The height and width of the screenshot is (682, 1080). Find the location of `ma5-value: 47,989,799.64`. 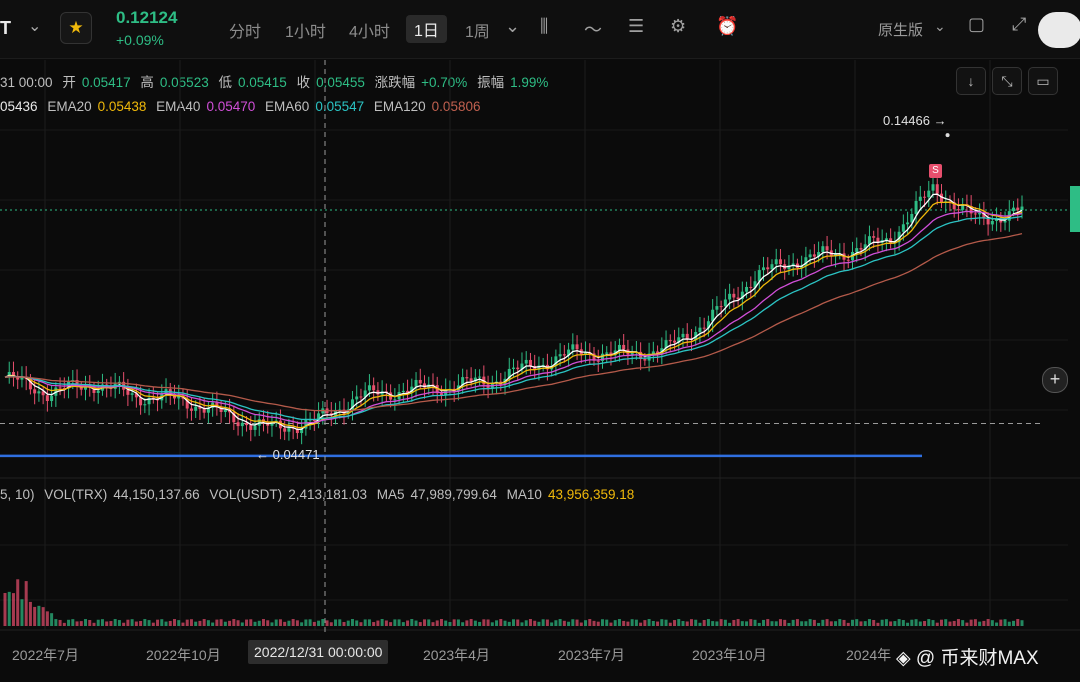

ma5-value: 47,989,799.64 is located at coordinates (453, 494).